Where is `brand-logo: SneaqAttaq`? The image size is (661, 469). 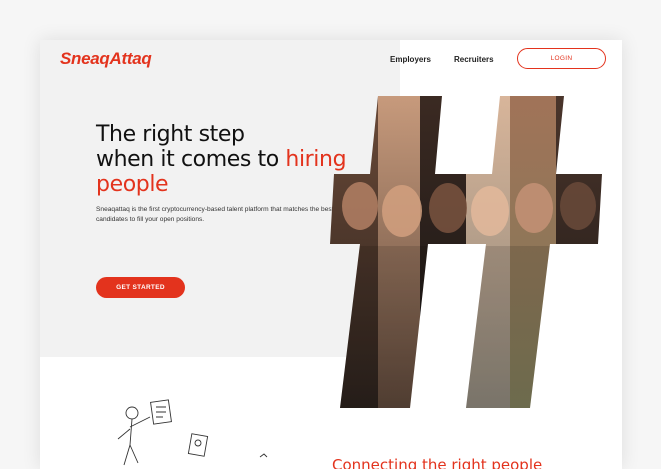 brand-logo: SneaqAttaq is located at coordinates (106, 59).